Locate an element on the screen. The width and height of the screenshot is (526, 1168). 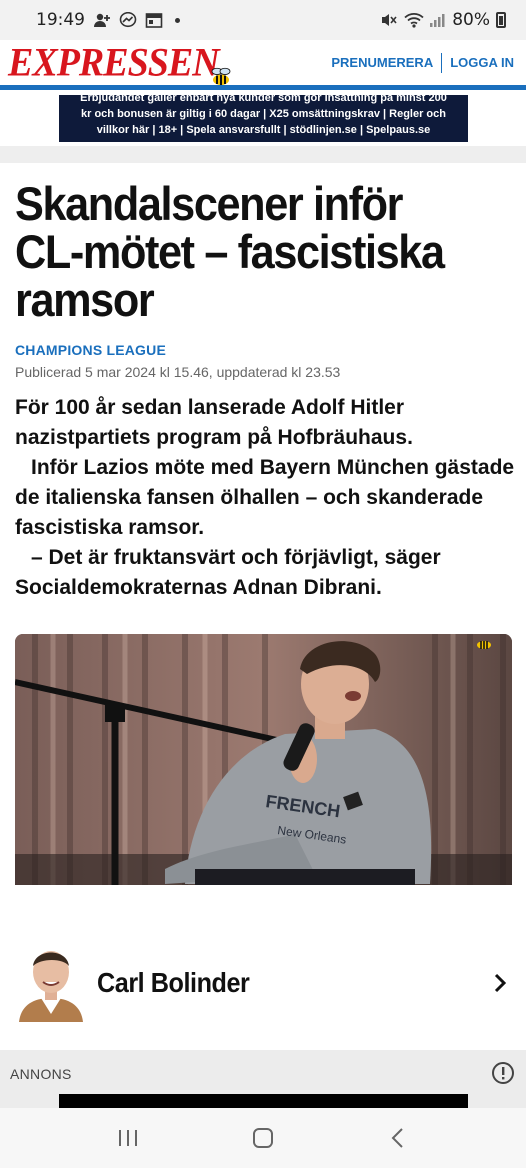
annons-label: ANNONS is located at coordinates (41, 1074).